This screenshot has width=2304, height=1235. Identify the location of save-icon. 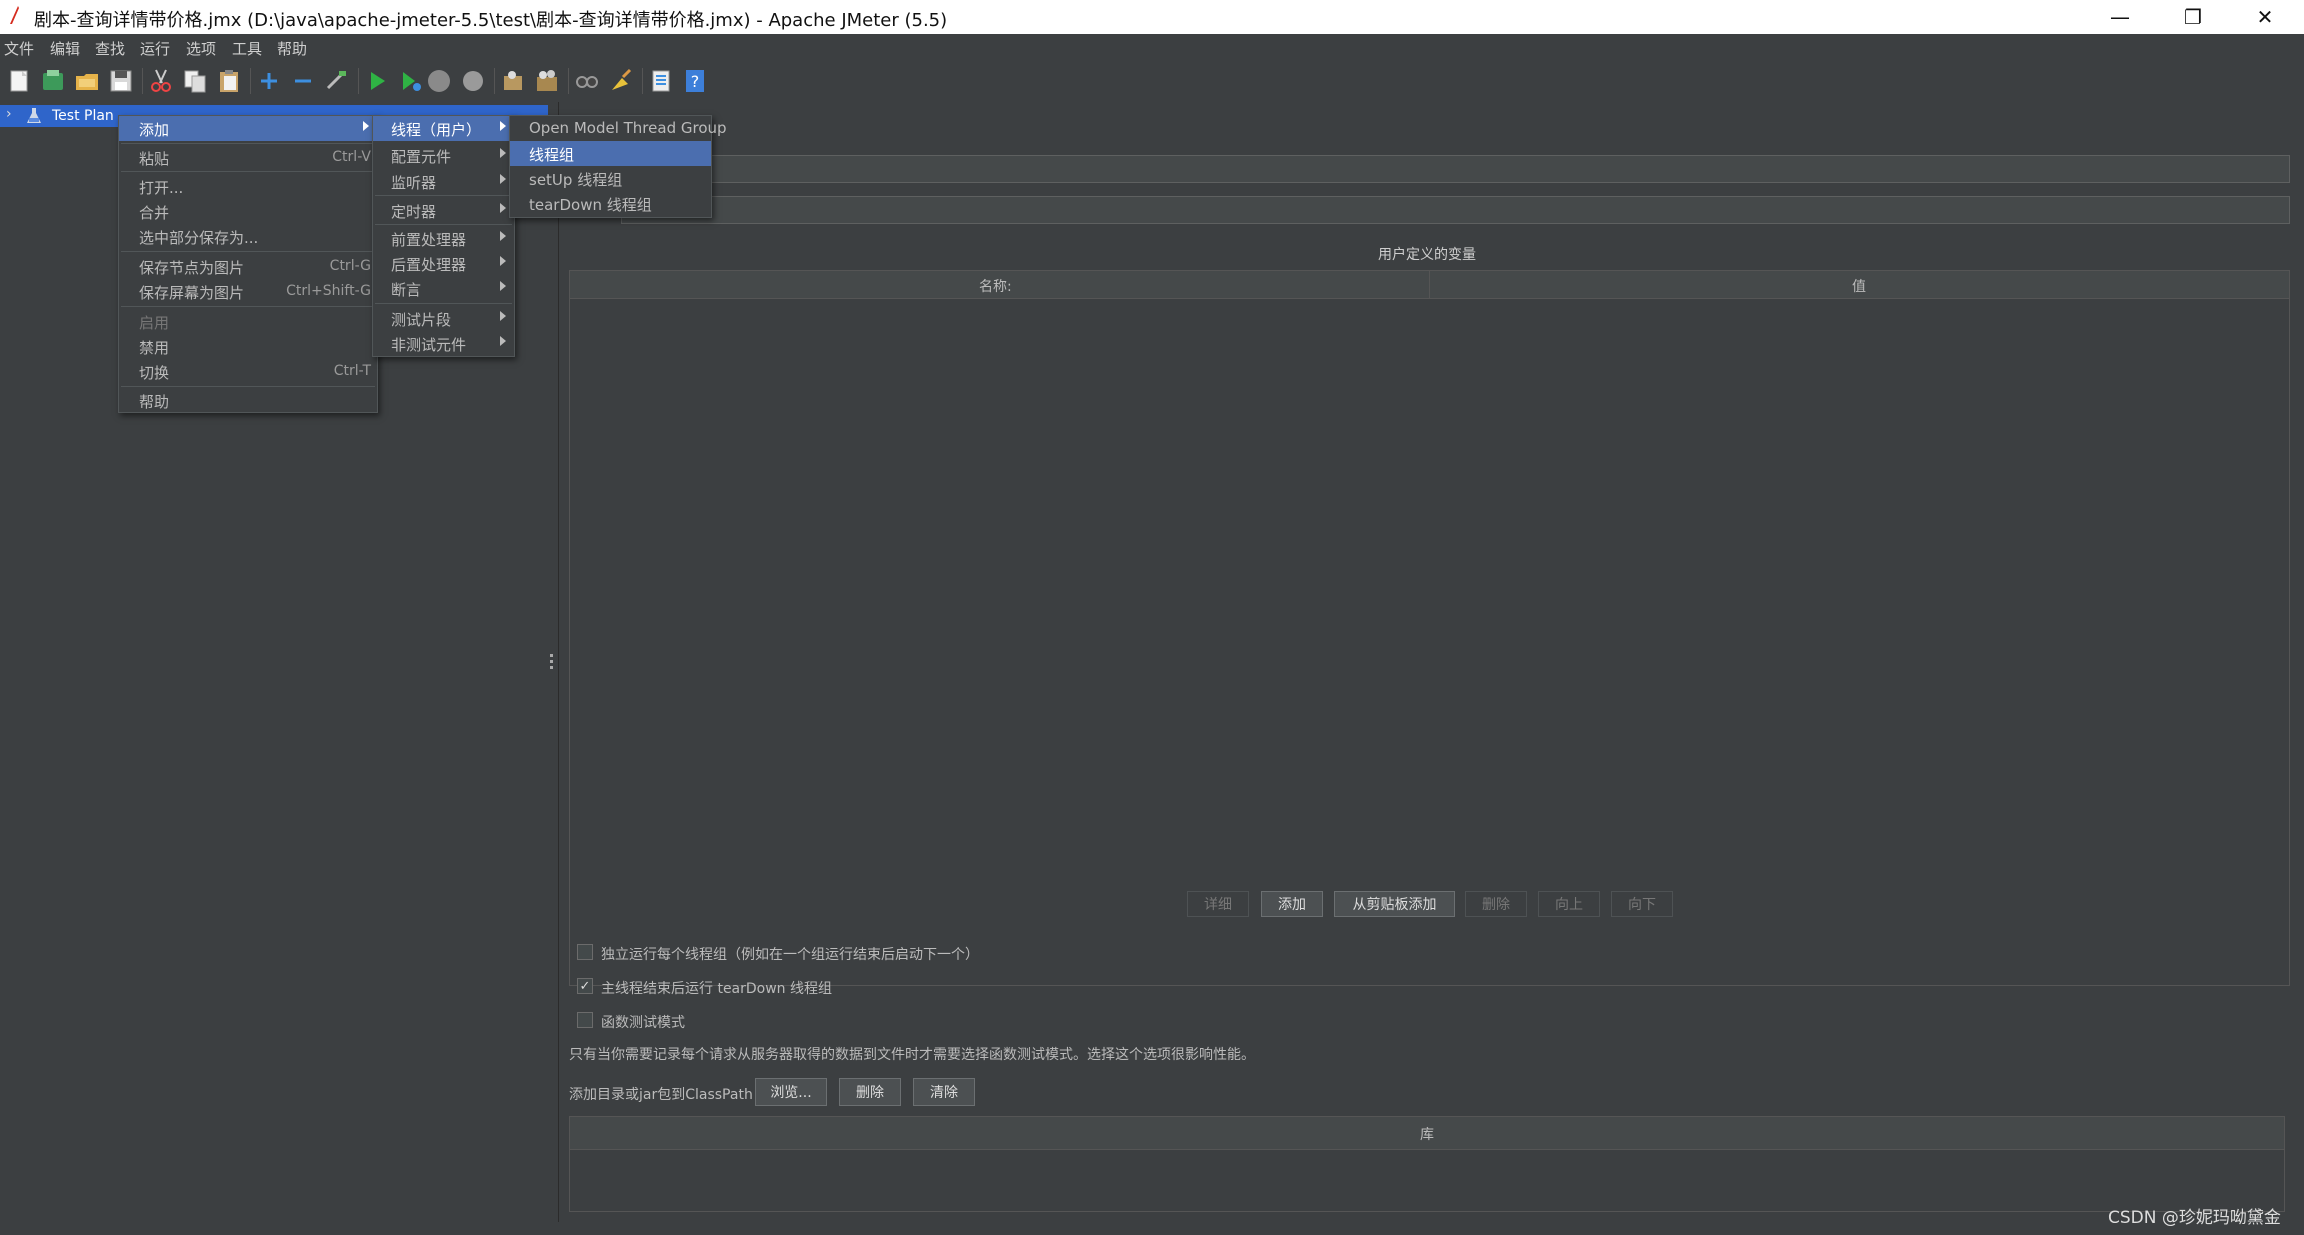
(121, 81).